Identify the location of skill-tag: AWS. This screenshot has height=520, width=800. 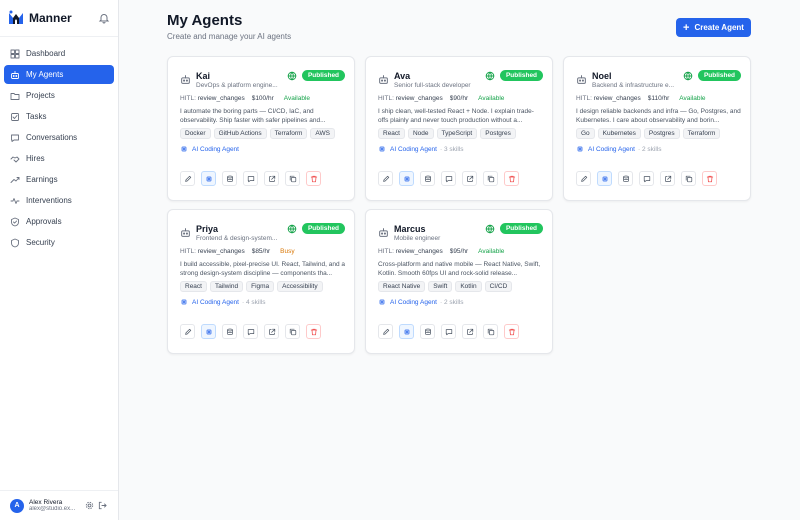
(322, 133).